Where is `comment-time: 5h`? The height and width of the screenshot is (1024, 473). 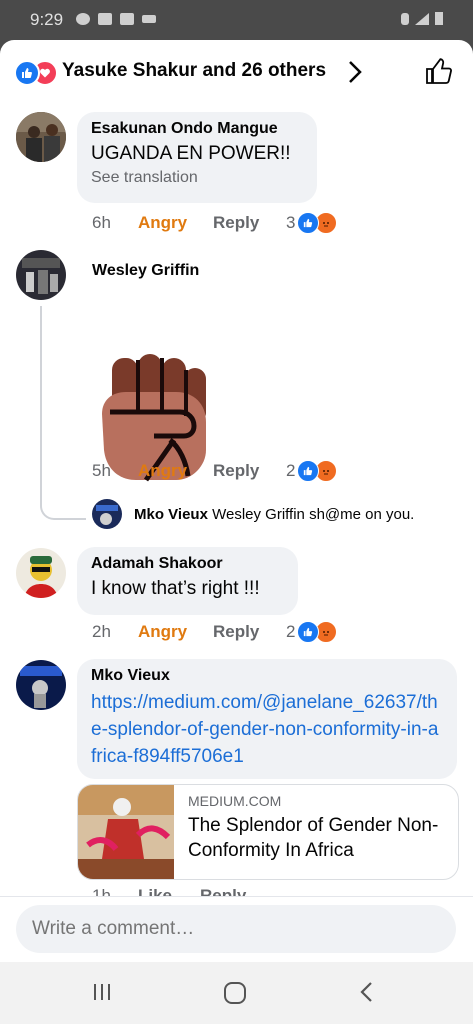 comment-time: 5h is located at coordinates (101, 470).